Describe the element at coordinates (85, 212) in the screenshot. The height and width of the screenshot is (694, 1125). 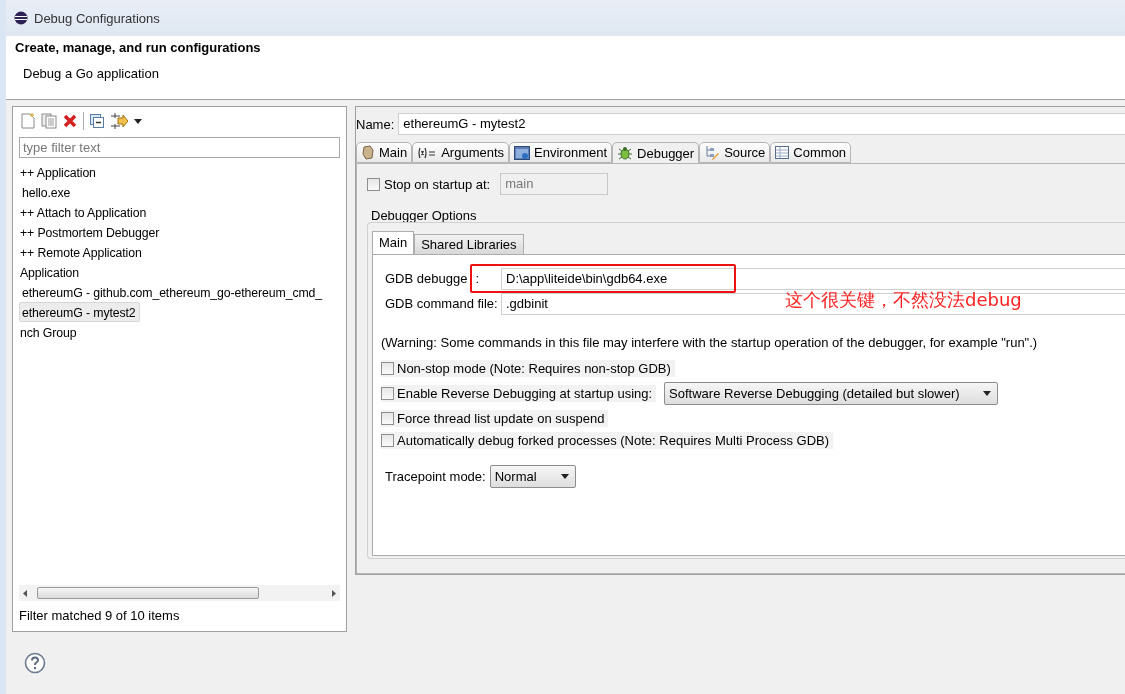
I see `tree-item: ++ Attach to Application` at that location.